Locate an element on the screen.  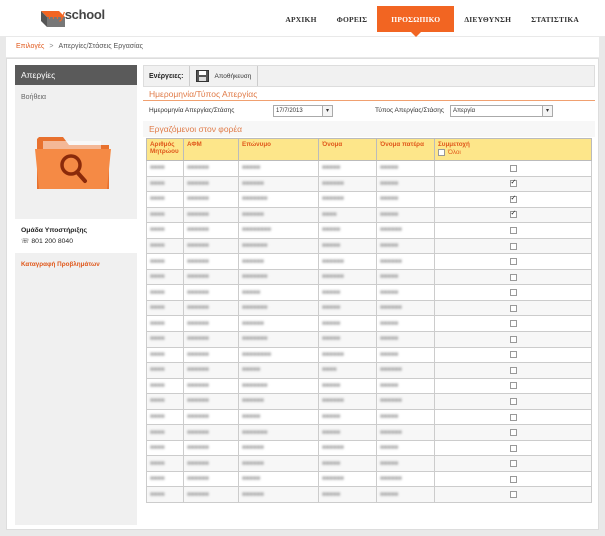
nav-home: ΑΡΧΙΚΗ is located at coordinates (300, 19).